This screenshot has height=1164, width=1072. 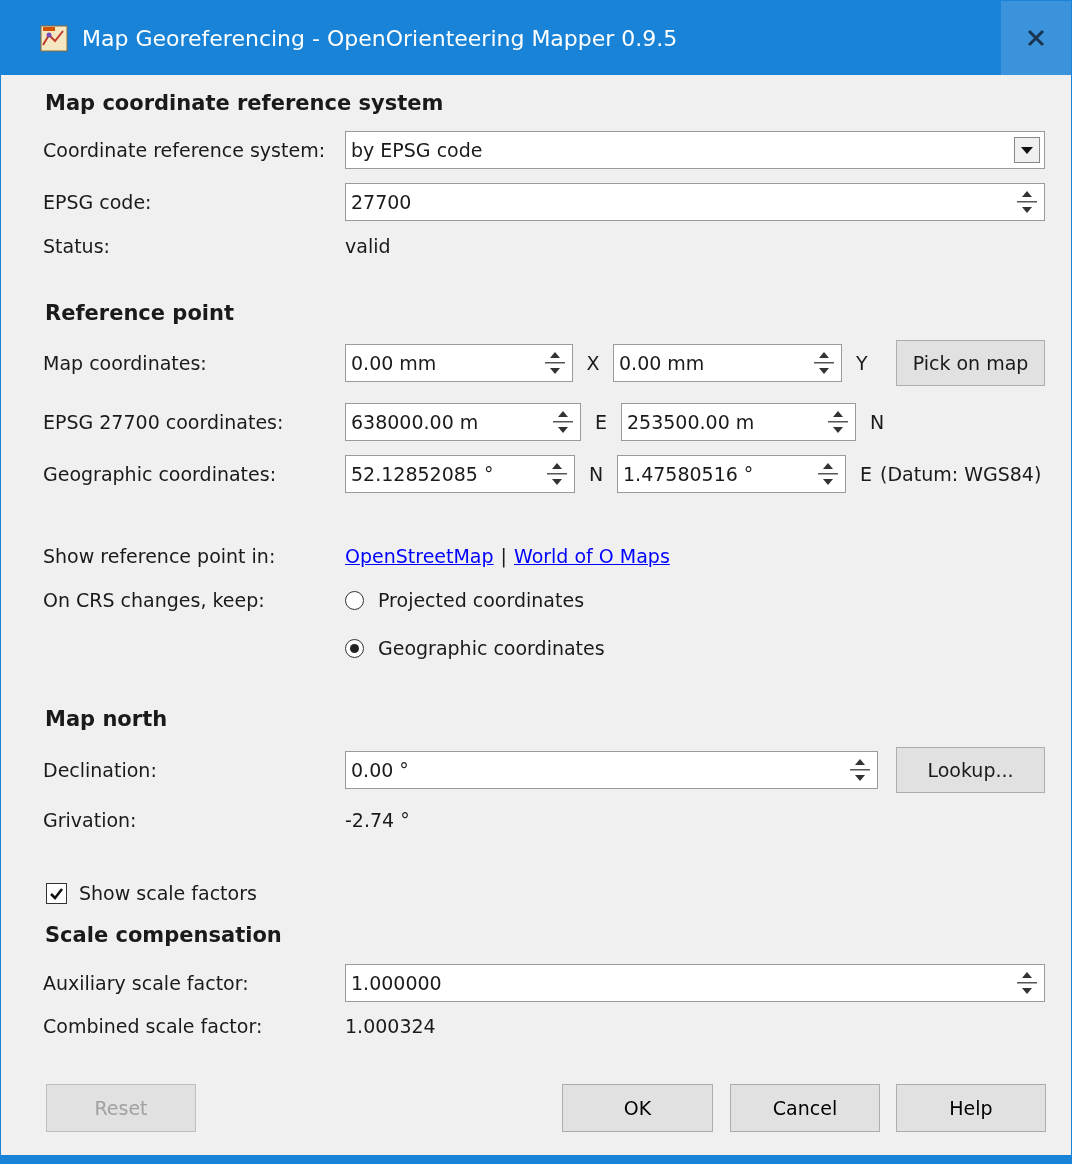 I want to click on spin-field: 1.47580516 °, so click(x=731, y=474).